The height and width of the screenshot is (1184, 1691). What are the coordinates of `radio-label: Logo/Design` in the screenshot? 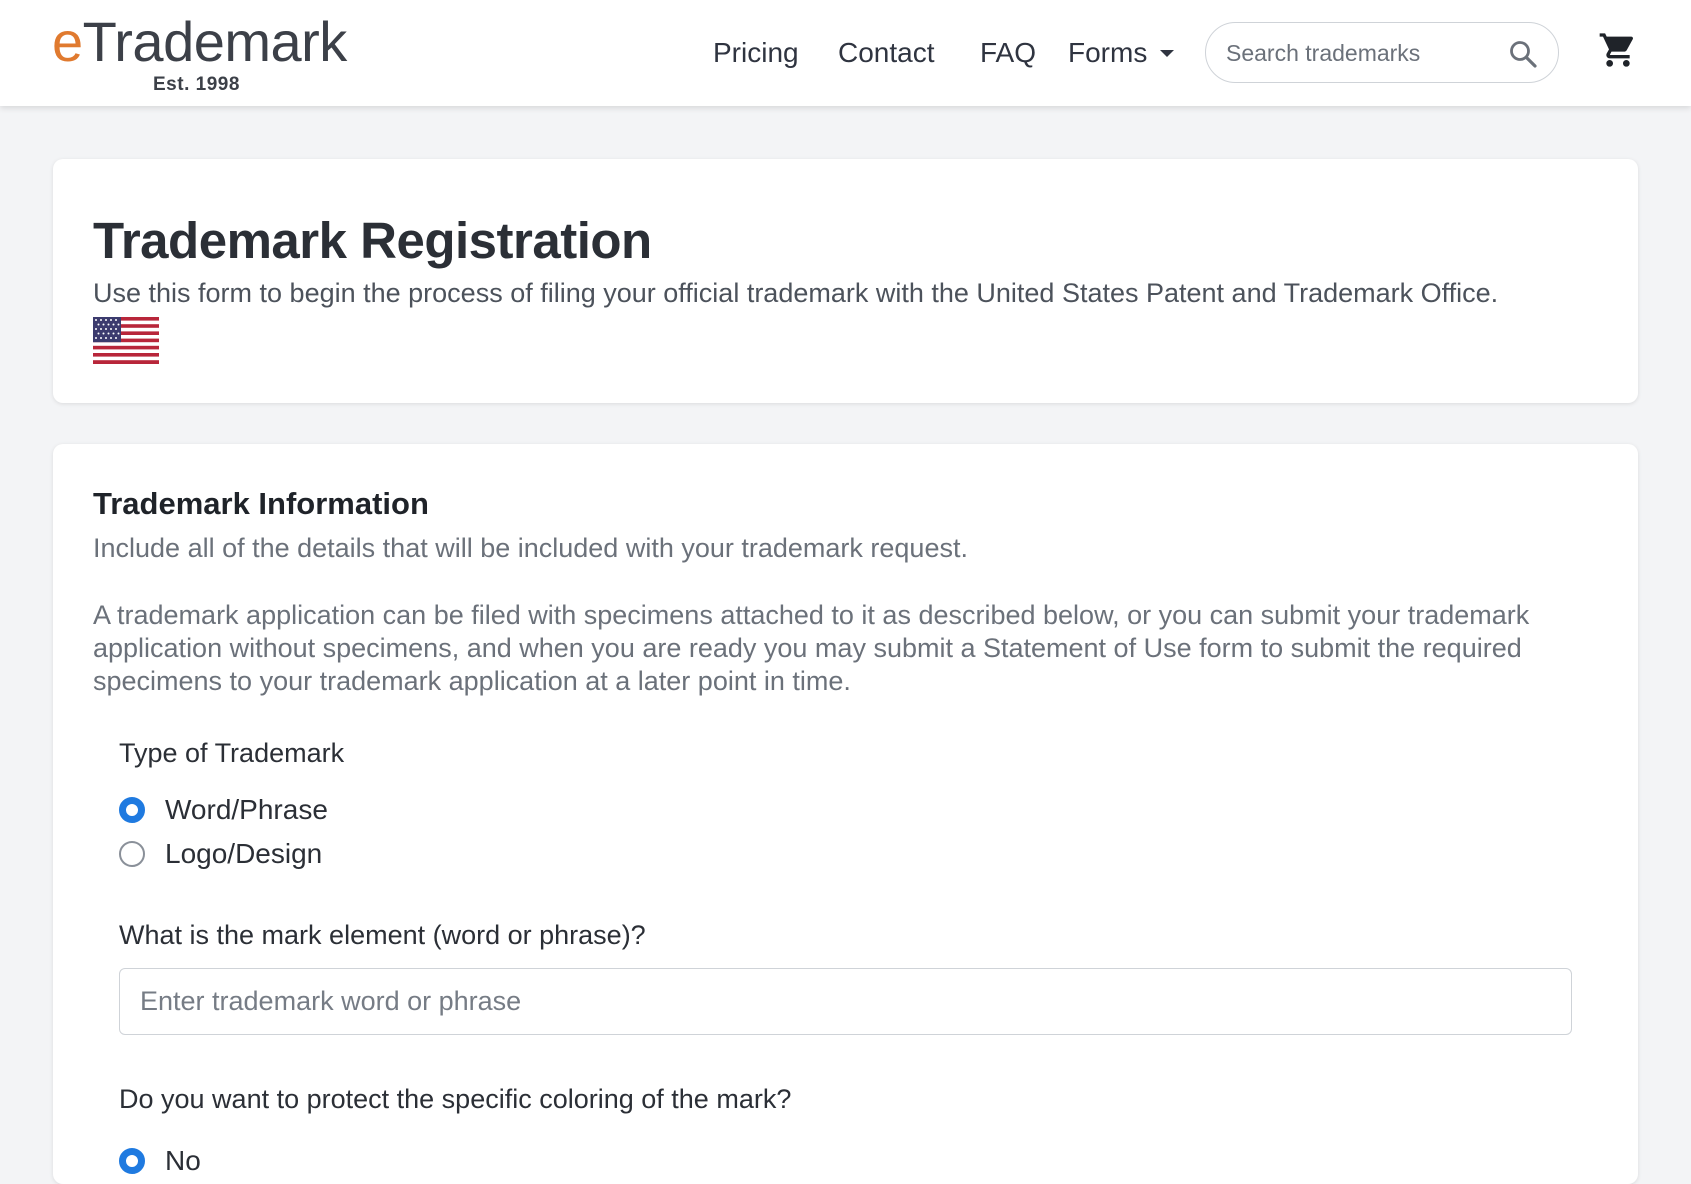 It's located at (244, 853).